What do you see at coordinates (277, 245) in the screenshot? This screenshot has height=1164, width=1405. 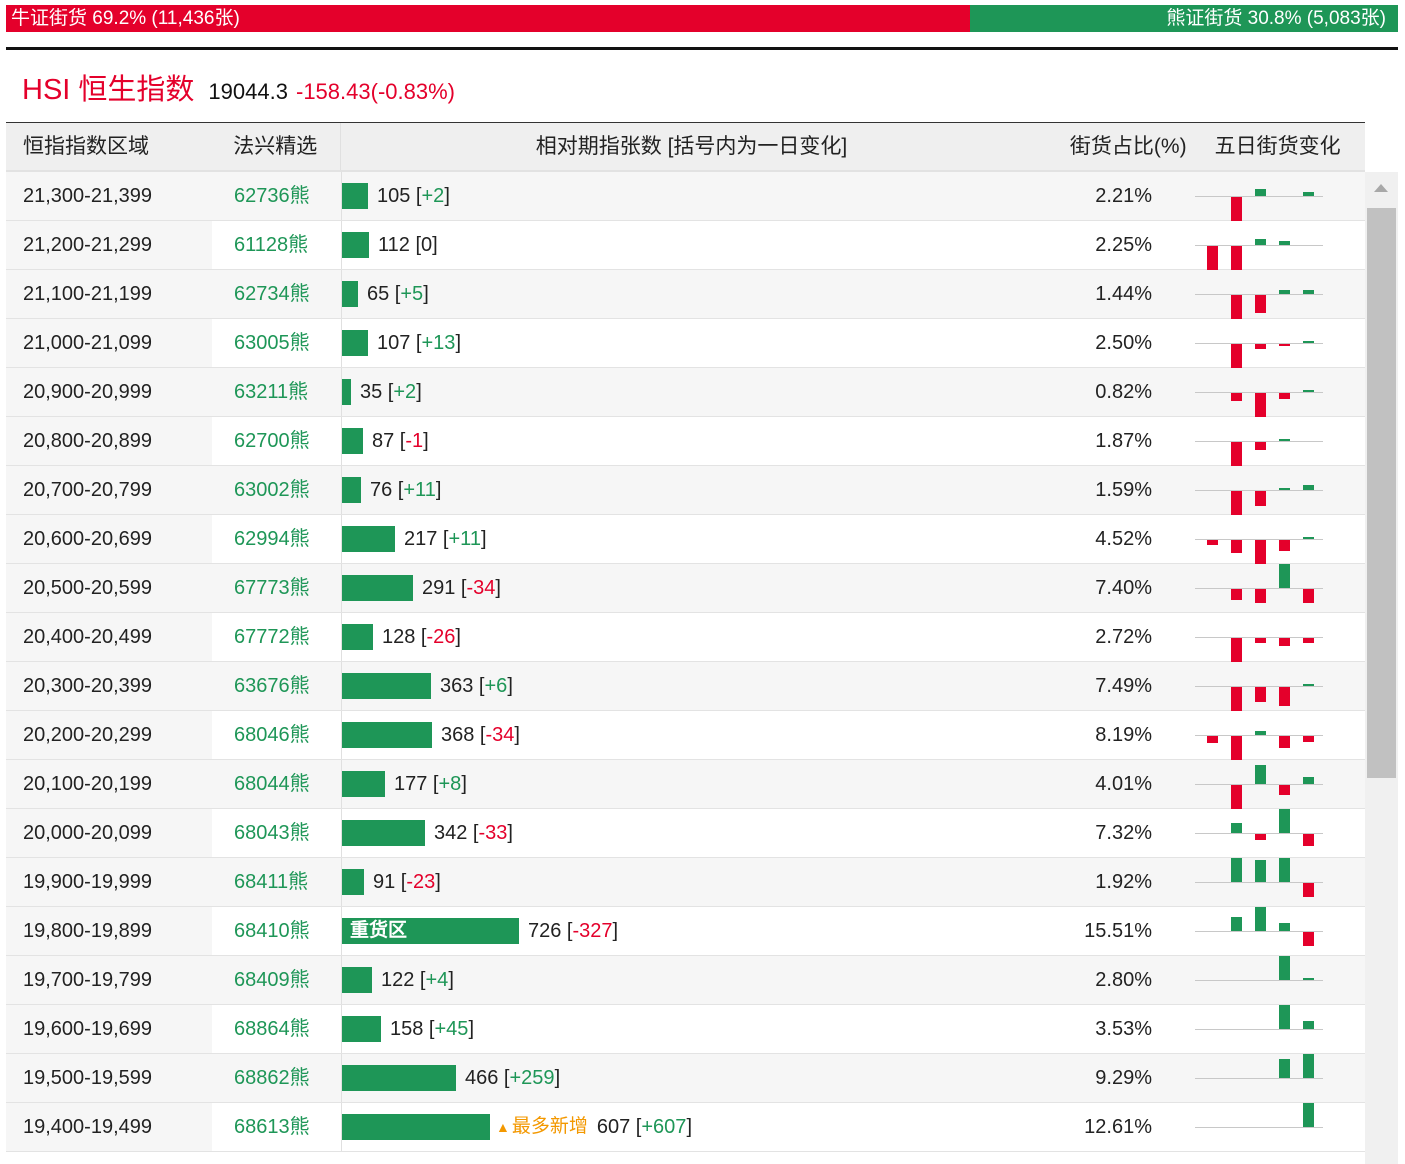 I see `warrant-code-link: 61128熊` at bounding box center [277, 245].